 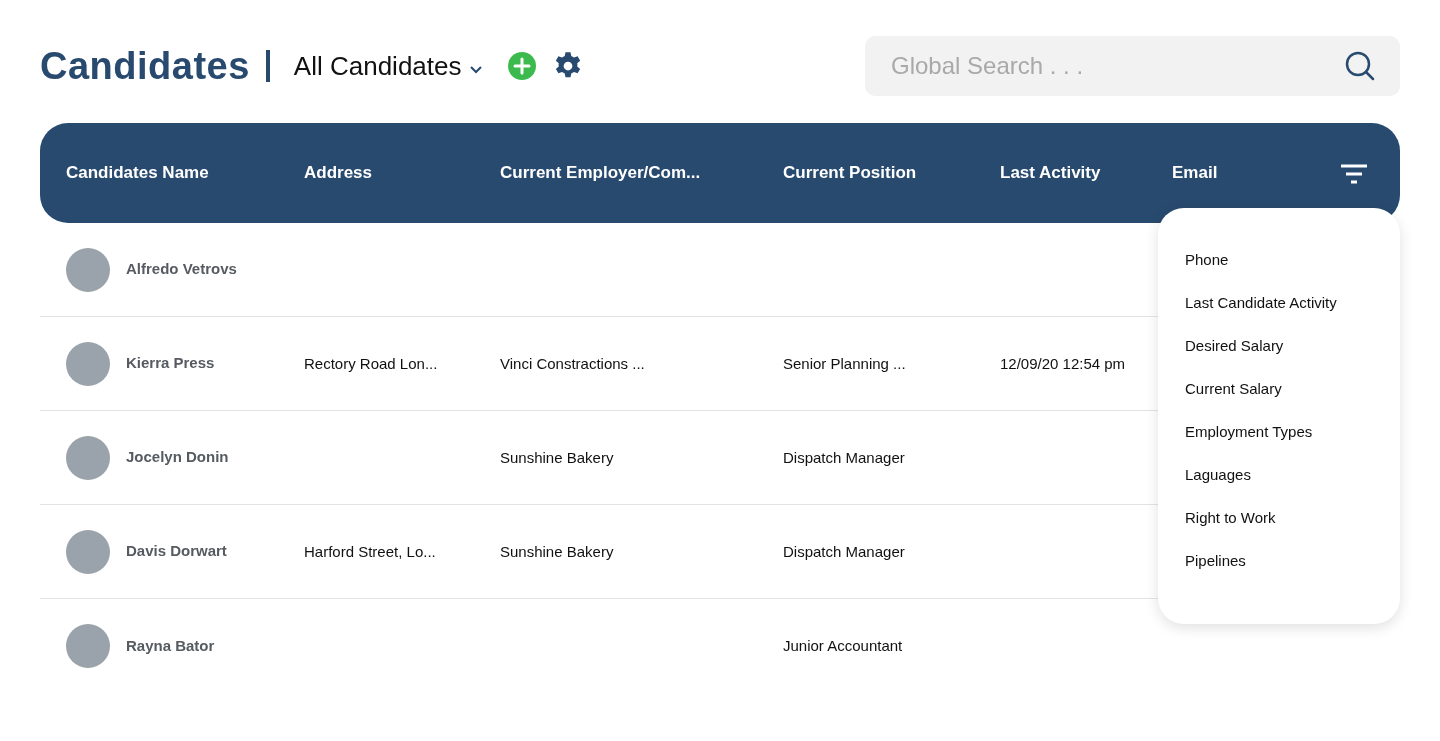 I want to click on caret-icon, so click(x=476, y=69).